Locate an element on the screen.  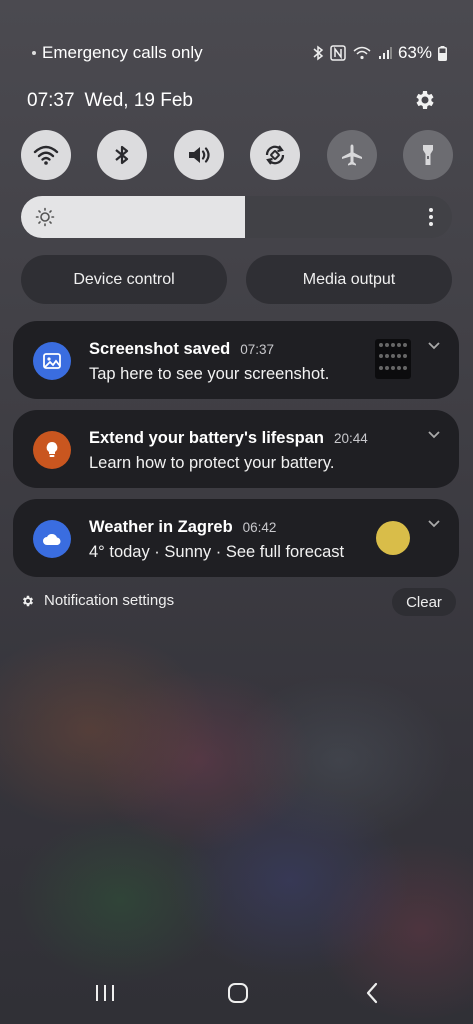
back-button is located at coordinates (372, 993).